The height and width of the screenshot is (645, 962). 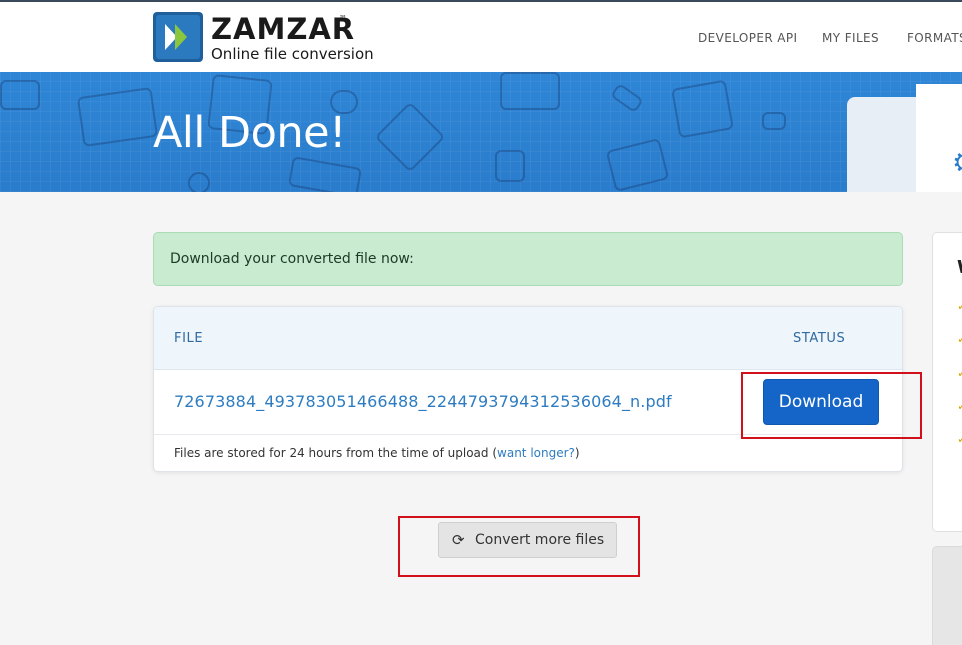 What do you see at coordinates (821, 402) in the screenshot?
I see `download-button: Download` at bounding box center [821, 402].